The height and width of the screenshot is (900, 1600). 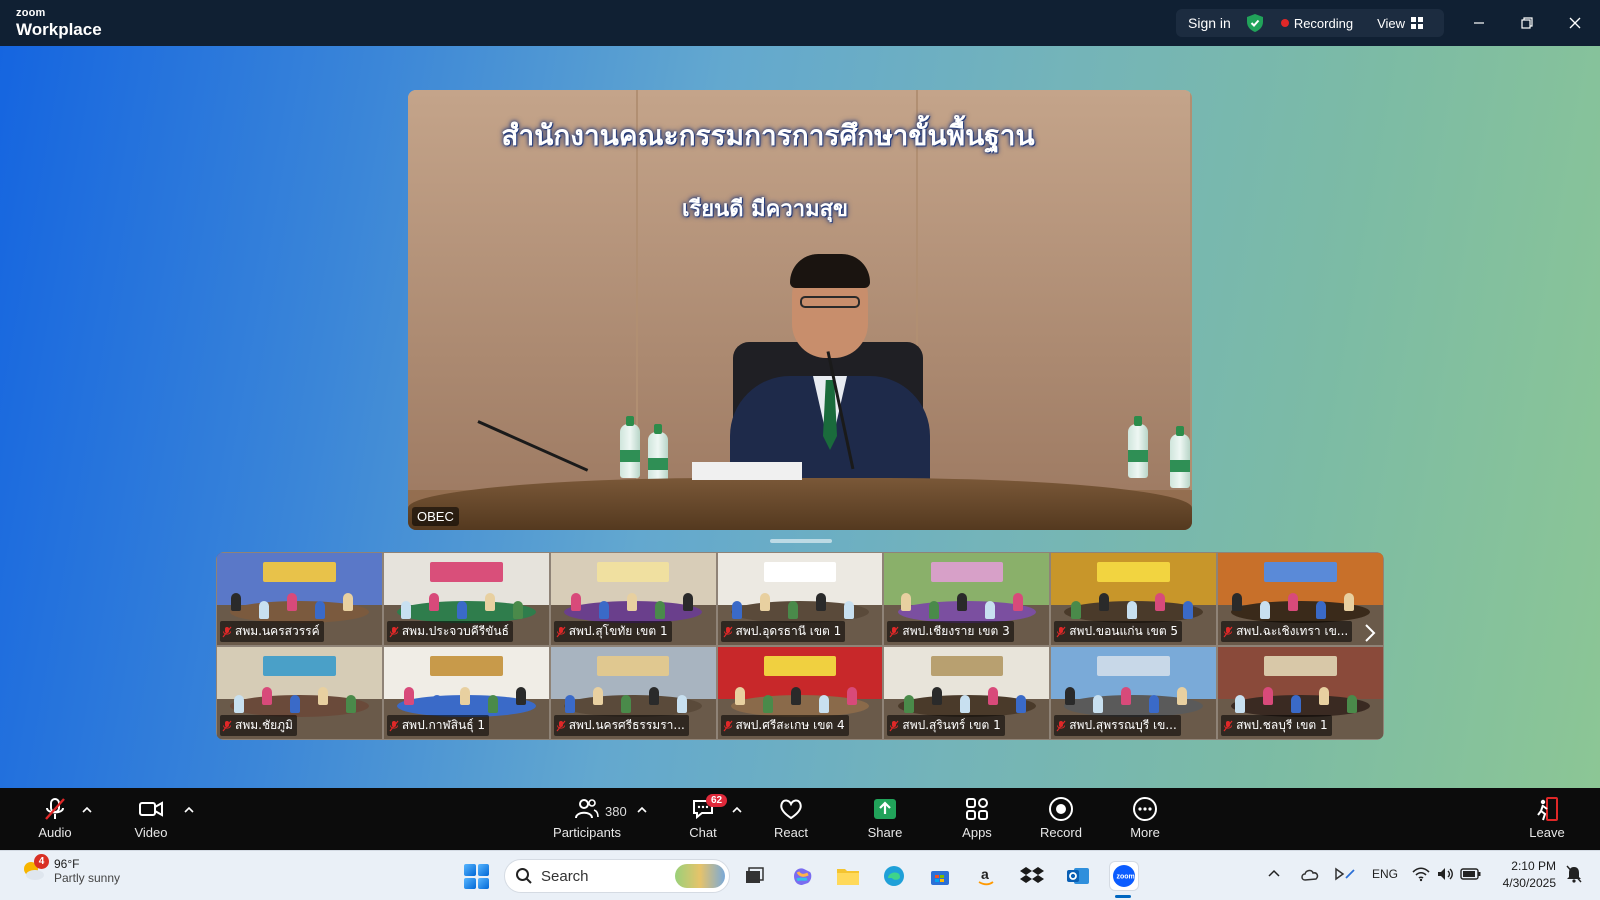 What do you see at coordinates (455, 631) in the screenshot?
I see `participant-name: สพม.ประจวบคีรีขันธ์` at bounding box center [455, 631].